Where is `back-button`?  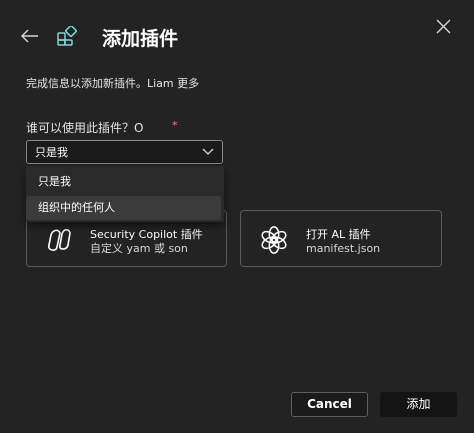 back-button is located at coordinates (30, 36).